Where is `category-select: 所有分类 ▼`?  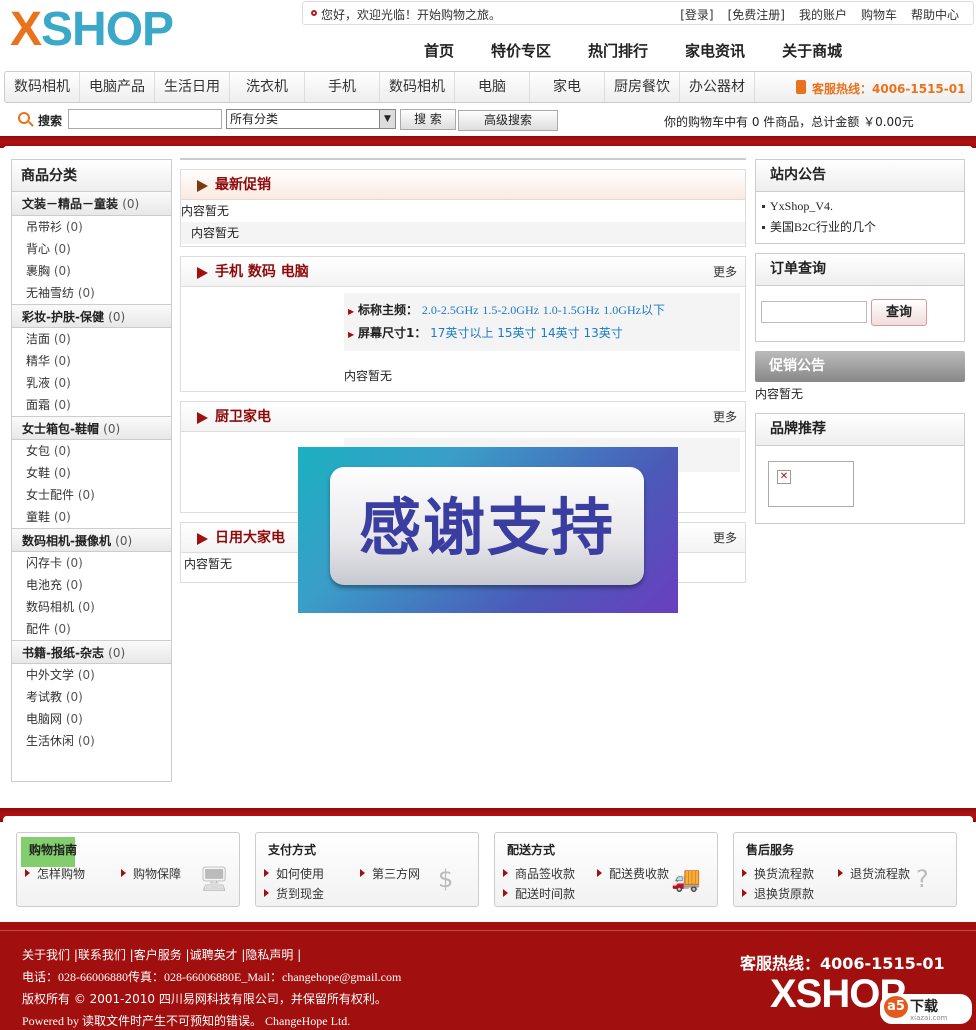 category-select: 所有分类 ▼ is located at coordinates (311, 119).